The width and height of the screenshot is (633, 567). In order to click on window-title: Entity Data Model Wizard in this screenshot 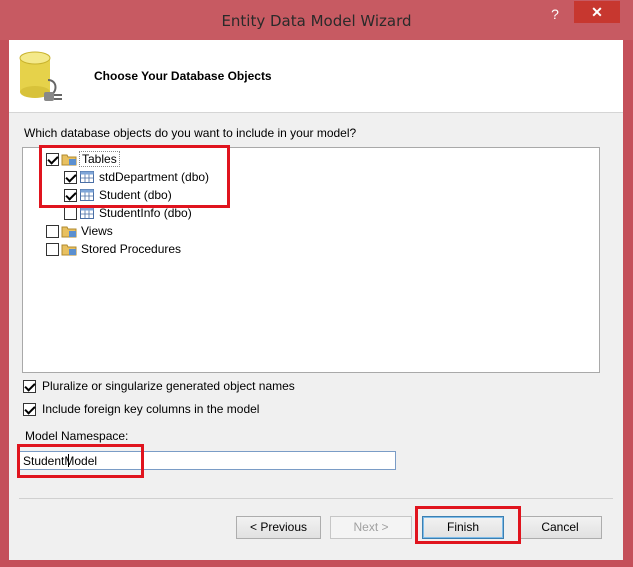, I will do `click(316, 21)`.